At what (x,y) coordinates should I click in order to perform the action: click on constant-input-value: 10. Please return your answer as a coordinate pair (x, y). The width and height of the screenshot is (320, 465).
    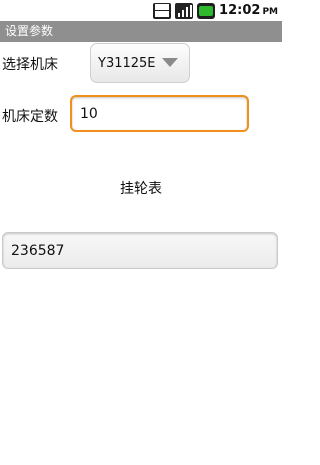
    Looking at the image, I should click on (89, 113).